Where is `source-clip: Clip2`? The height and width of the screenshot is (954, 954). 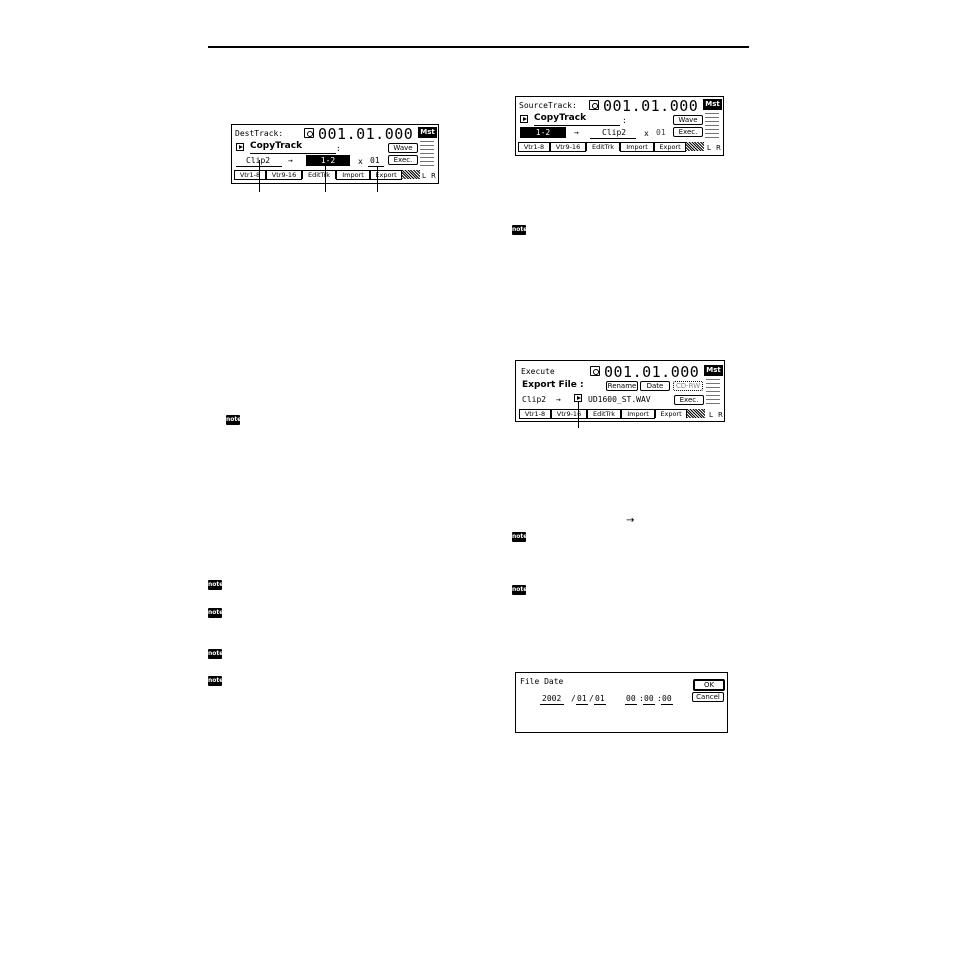
source-clip: Clip2 is located at coordinates (534, 399).